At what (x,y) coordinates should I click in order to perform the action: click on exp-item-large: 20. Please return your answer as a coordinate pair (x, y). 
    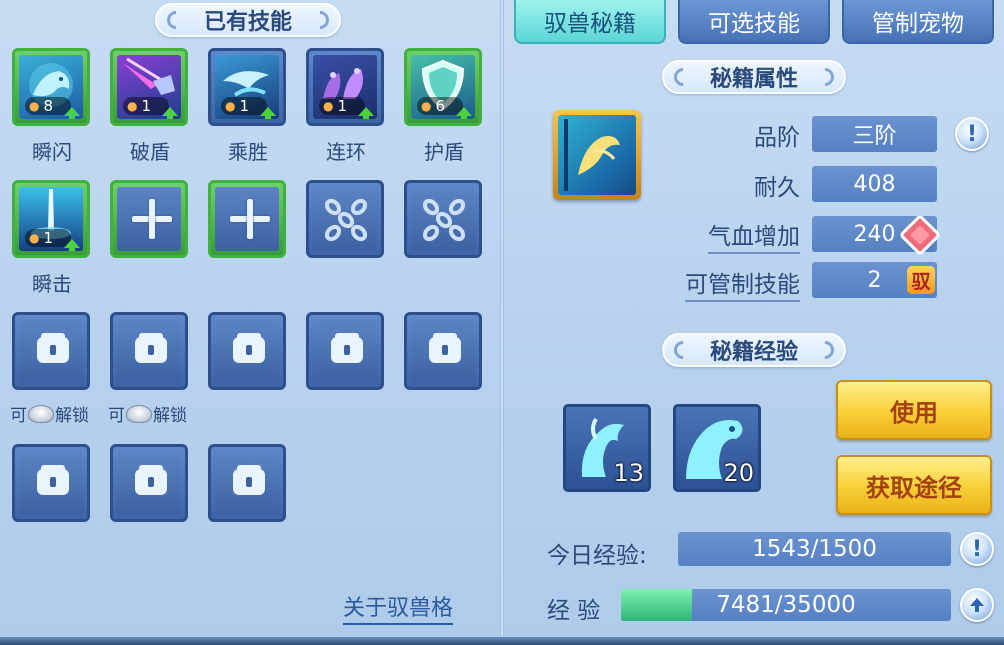
    Looking at the image, I should click on (717, 448).